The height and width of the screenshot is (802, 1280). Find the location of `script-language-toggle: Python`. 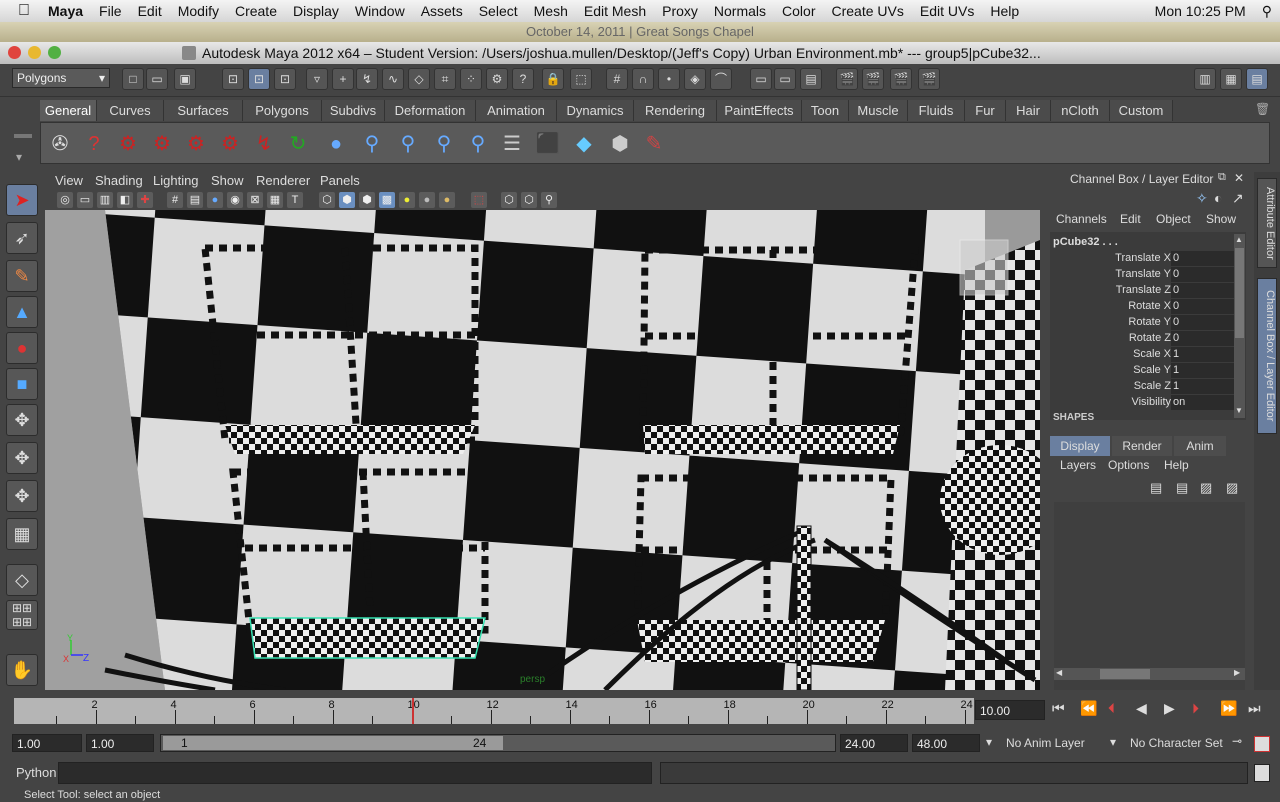

script-language-toggle: Python is located at coordinates (36, 772).